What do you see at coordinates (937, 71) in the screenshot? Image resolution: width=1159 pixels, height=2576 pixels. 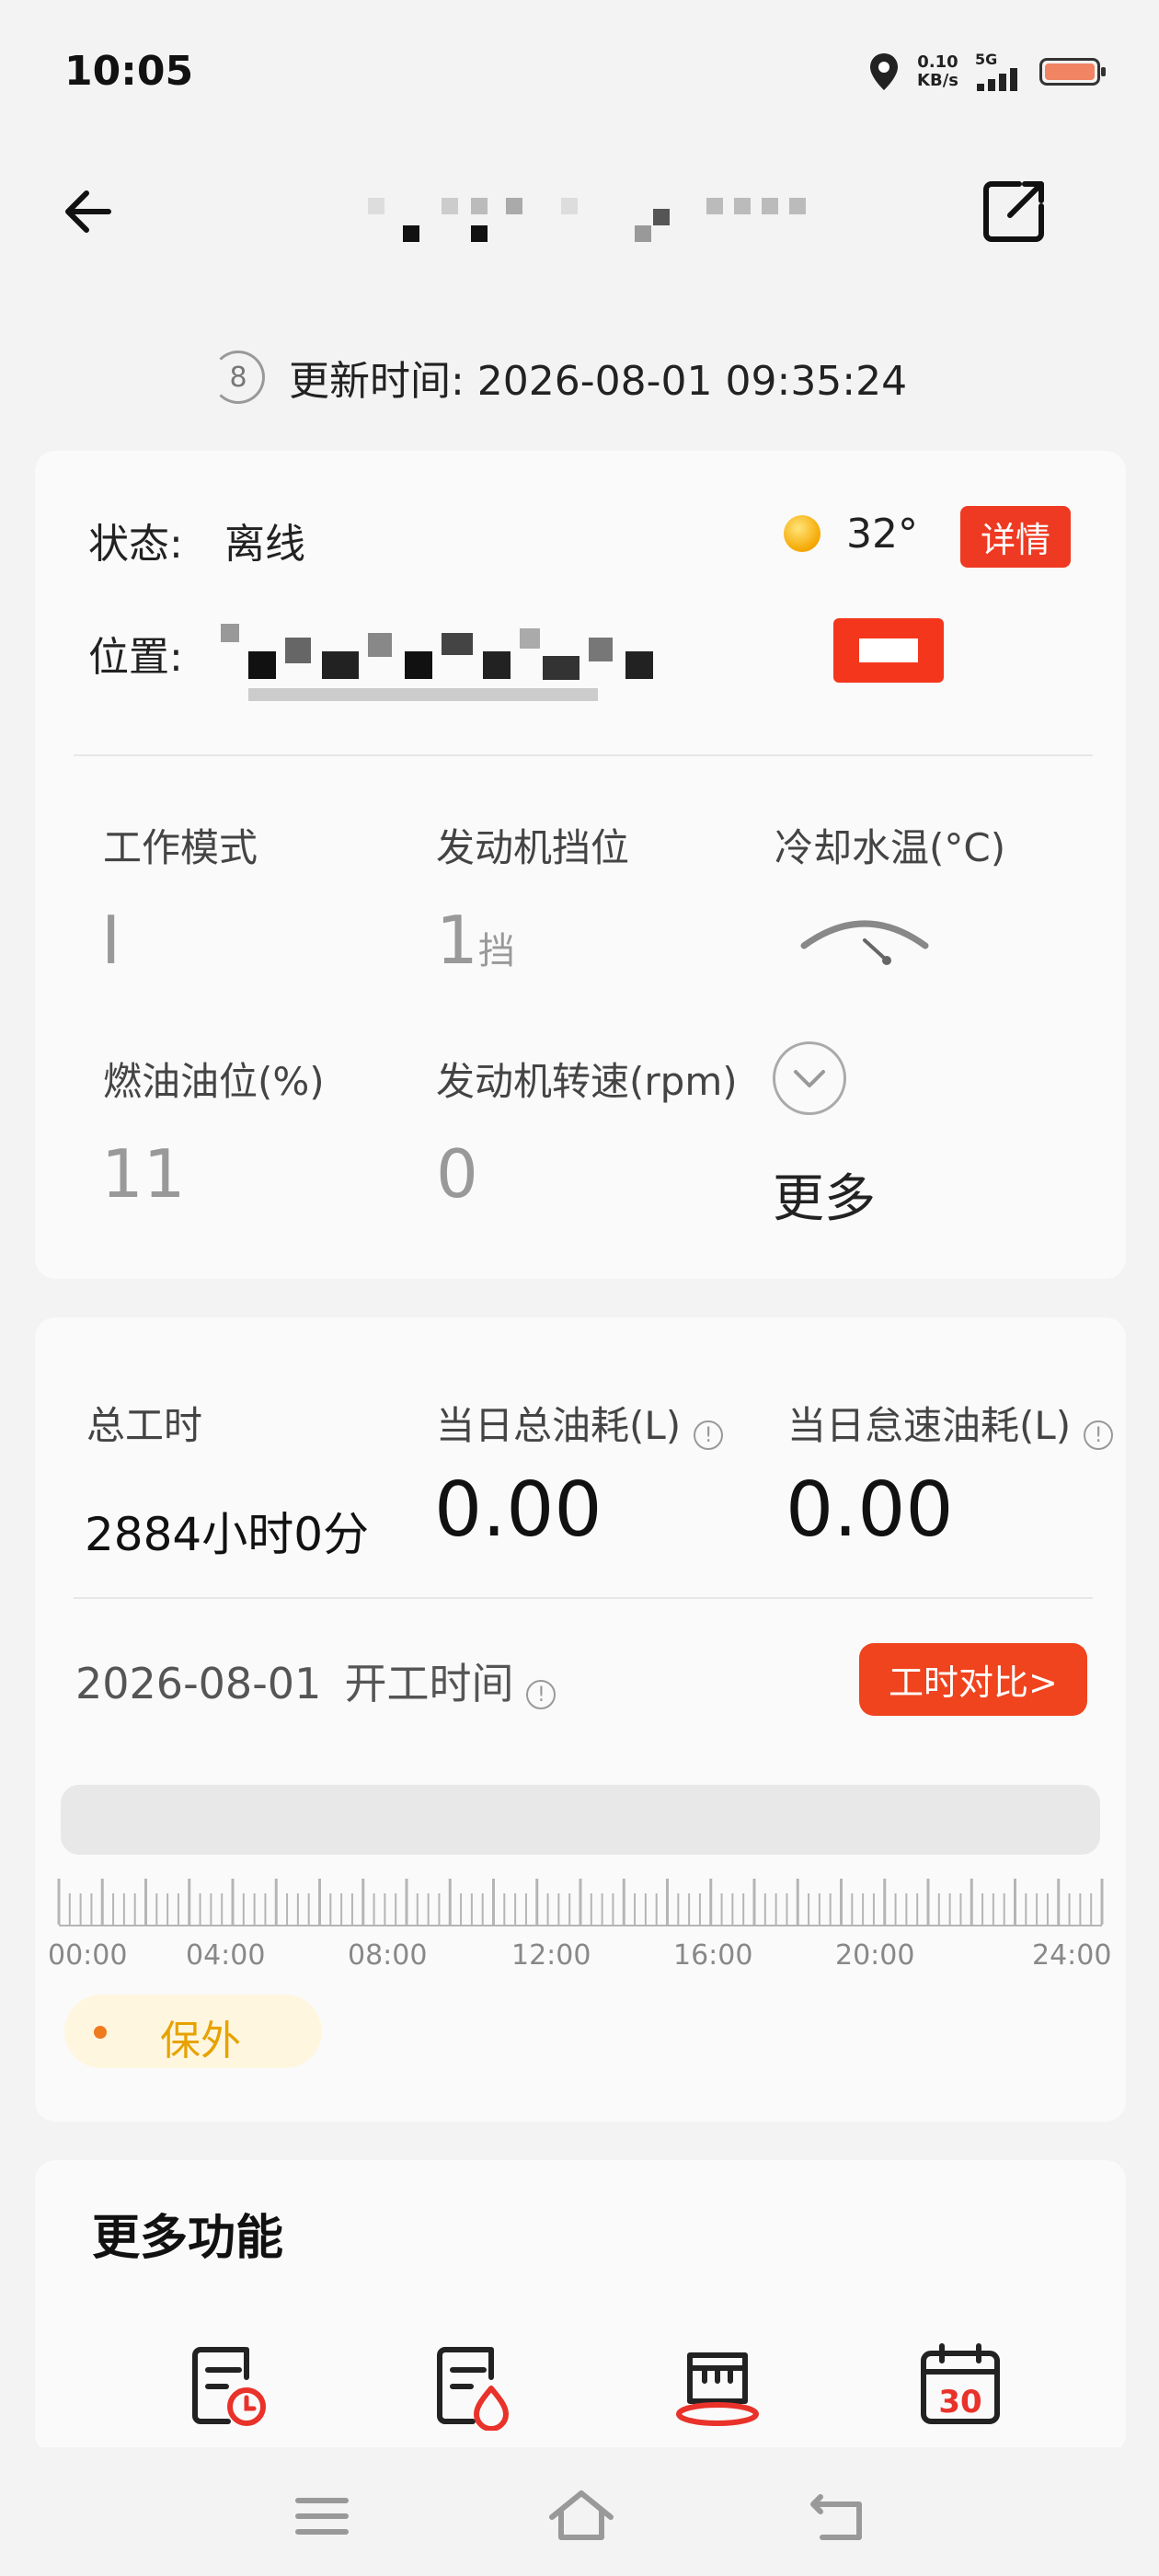 I see `net-speed: 0.10 KB/s` at bounding box center [937, 71].